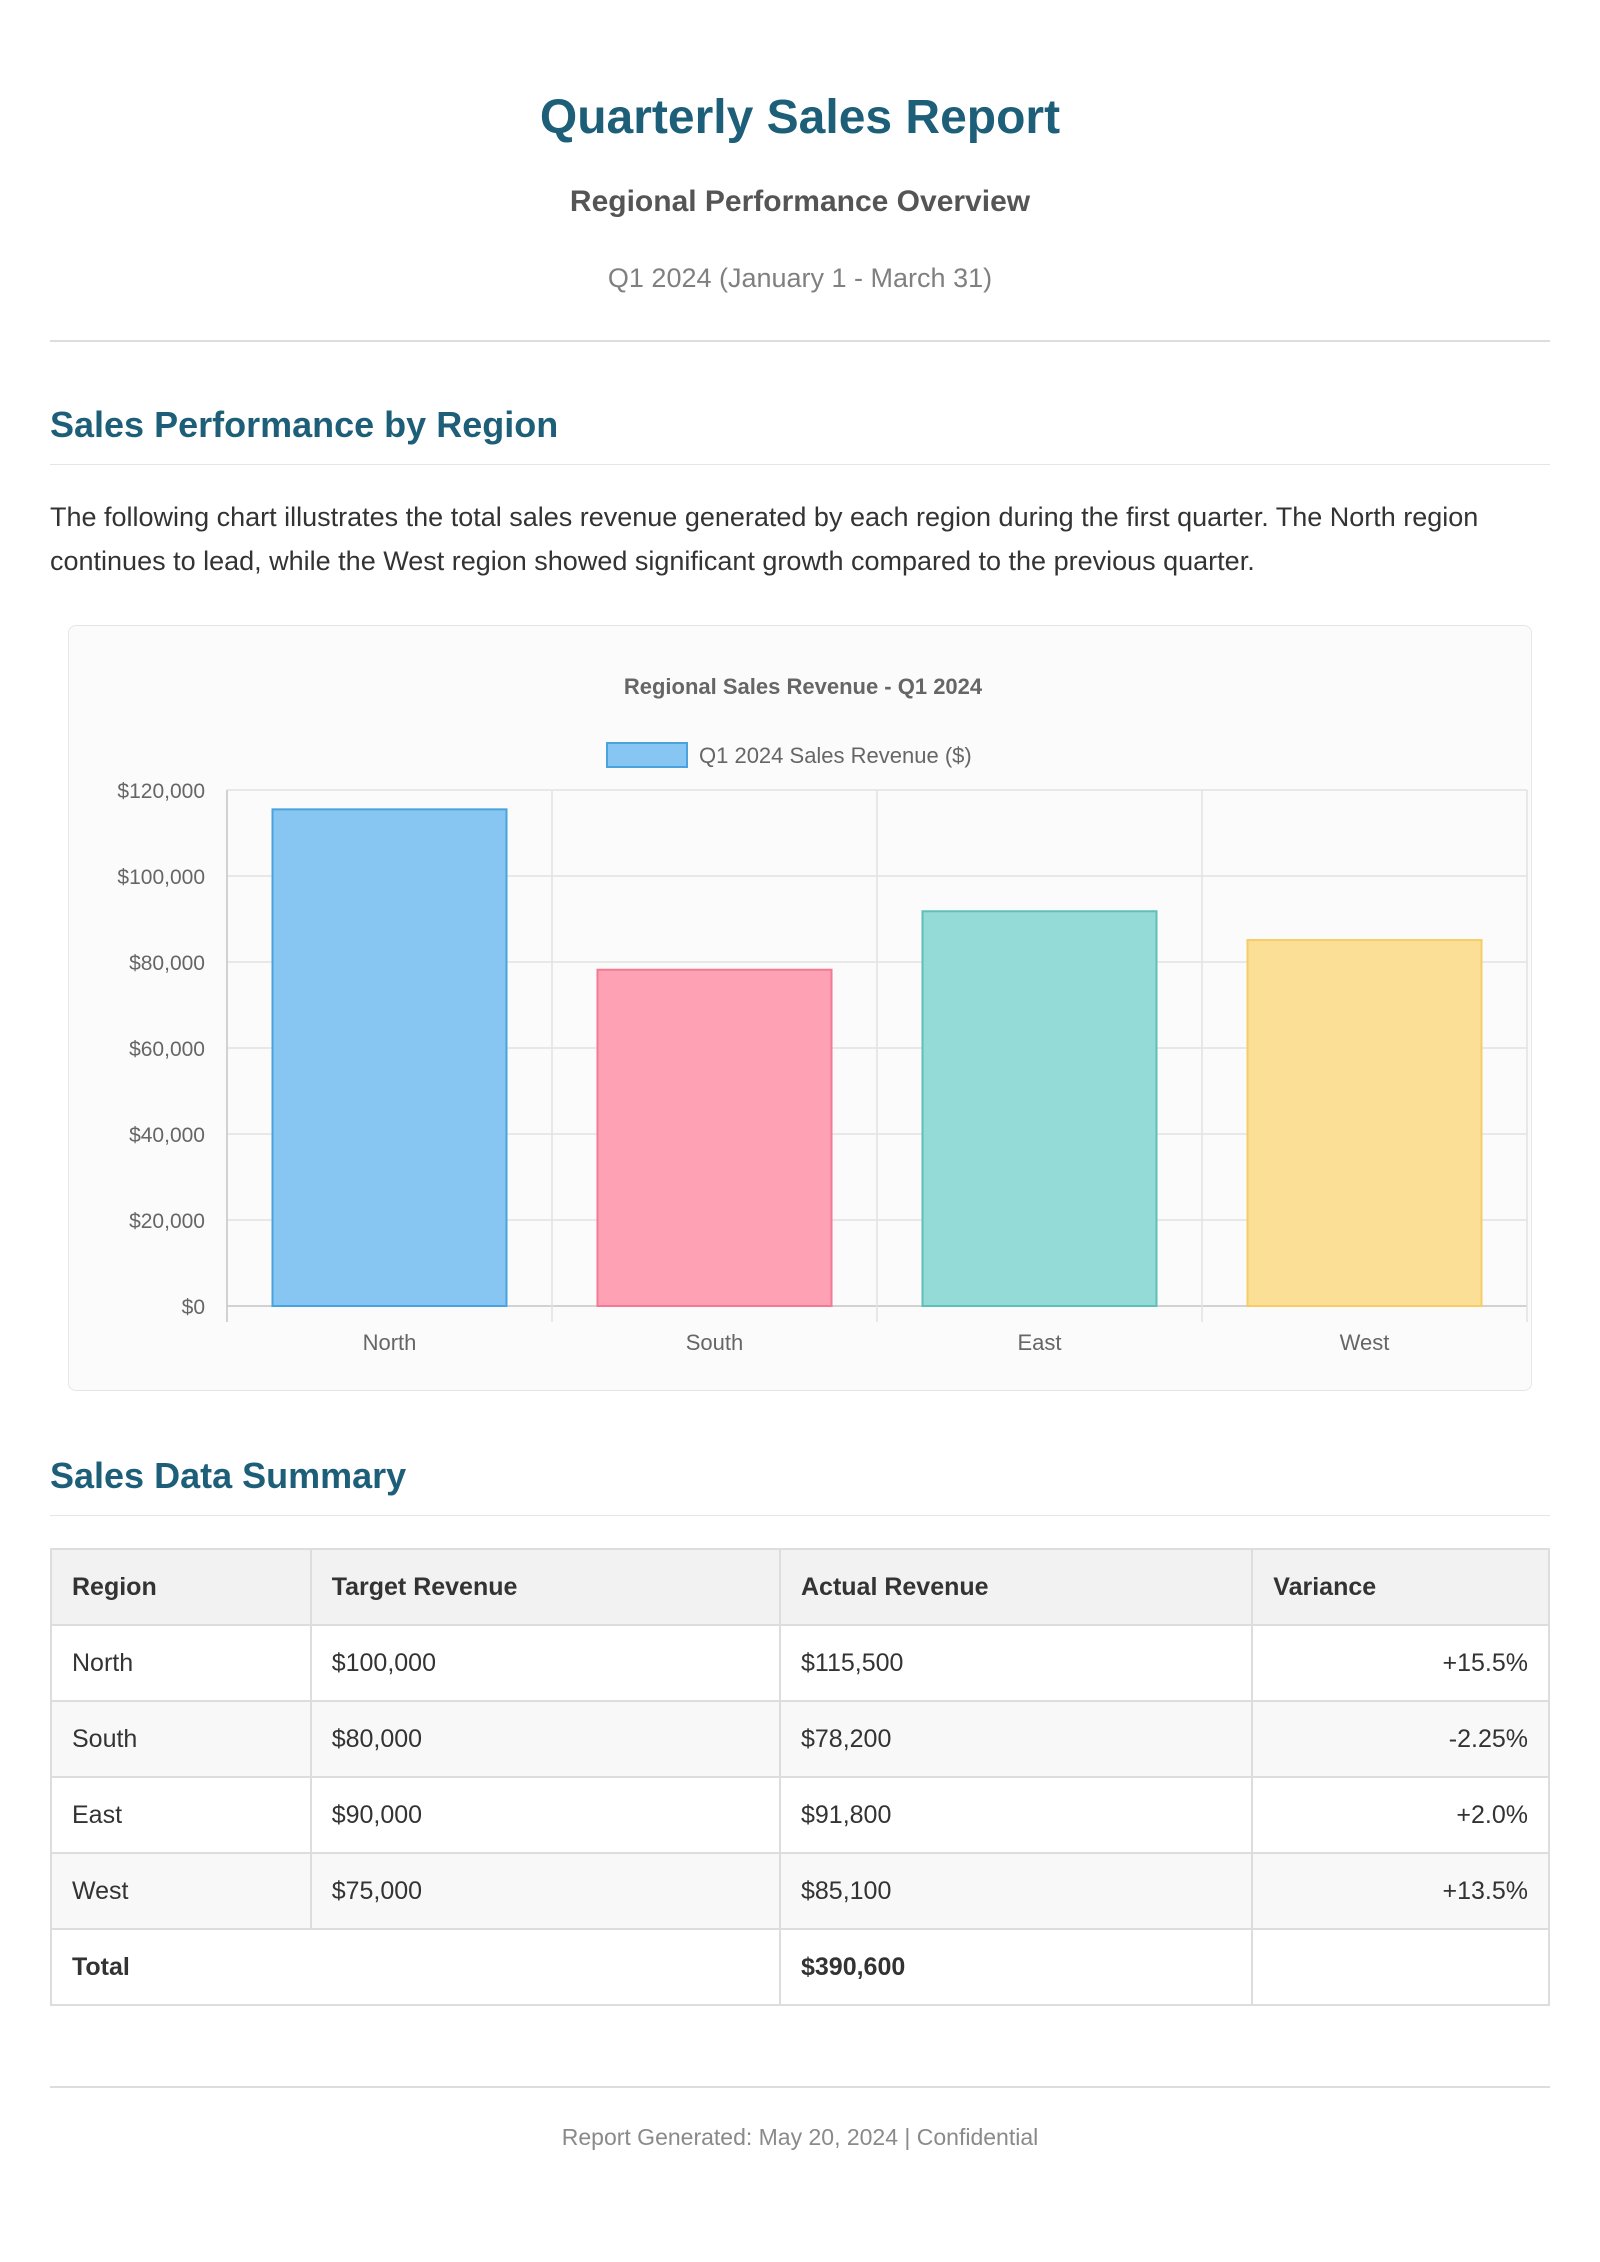  I want to click on report-subtitle: Regional Performance Overview, so click(800, 201).